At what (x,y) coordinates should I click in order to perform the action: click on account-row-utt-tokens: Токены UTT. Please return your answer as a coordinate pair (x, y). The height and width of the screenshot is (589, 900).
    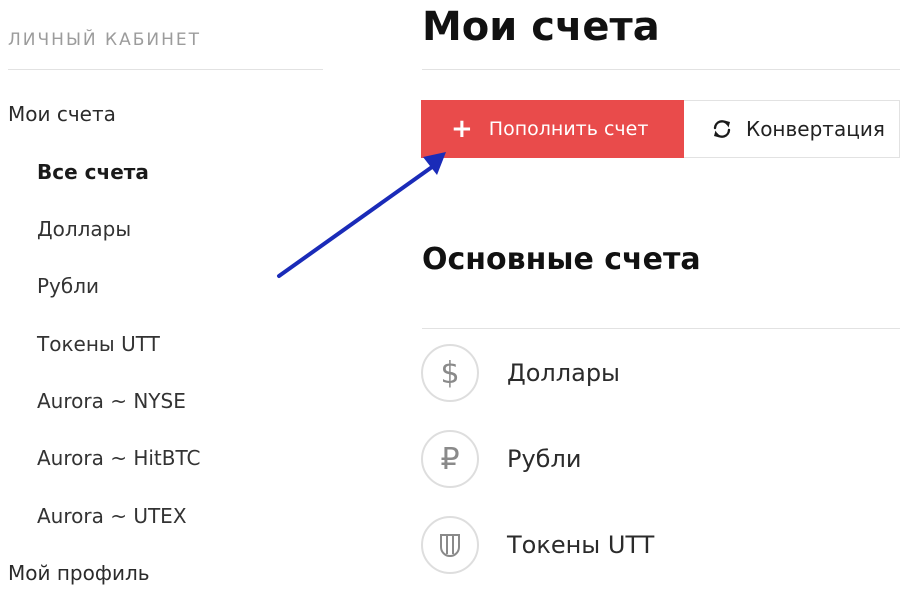
    Looking at the image, I should click on (660, 545).